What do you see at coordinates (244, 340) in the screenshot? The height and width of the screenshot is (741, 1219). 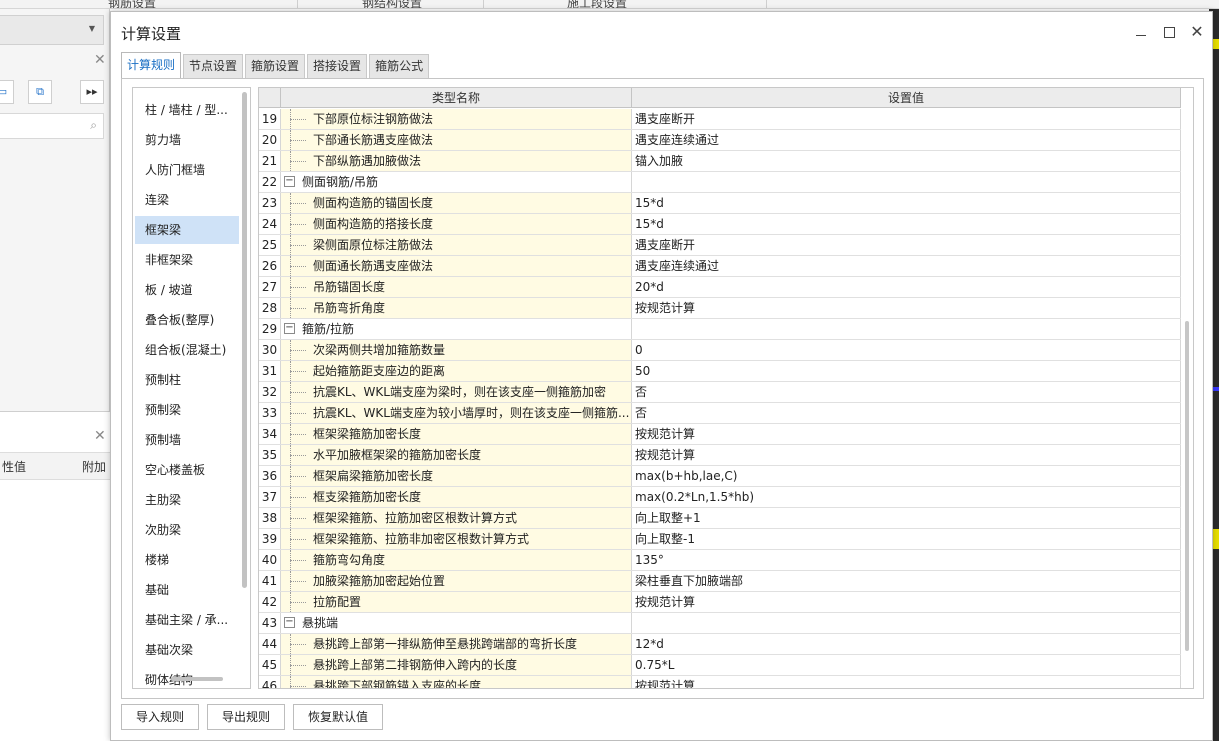 I see `category-scrollbar` at bounding box center [244, 340].